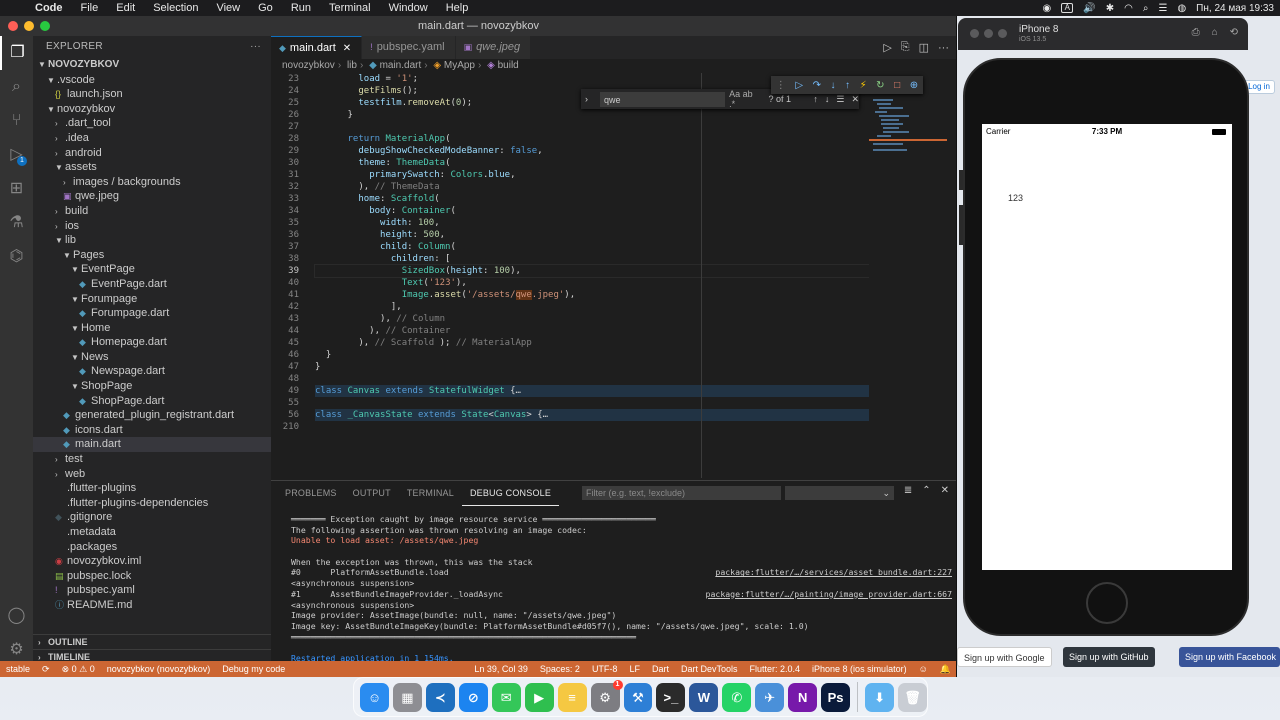 This screenshot has width=1280, height=720. I want to click on notes-icon: ≡, so click(572, 697).